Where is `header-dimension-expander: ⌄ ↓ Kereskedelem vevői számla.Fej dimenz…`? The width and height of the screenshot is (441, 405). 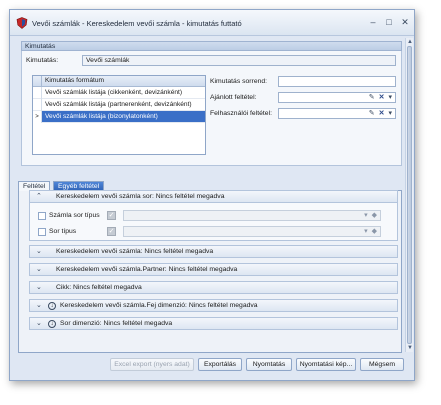 header-dimension-expander: ⌄ ↓ Kereskedelem vevői számla.Fej dimenz… is located at coordinates (213, 305).